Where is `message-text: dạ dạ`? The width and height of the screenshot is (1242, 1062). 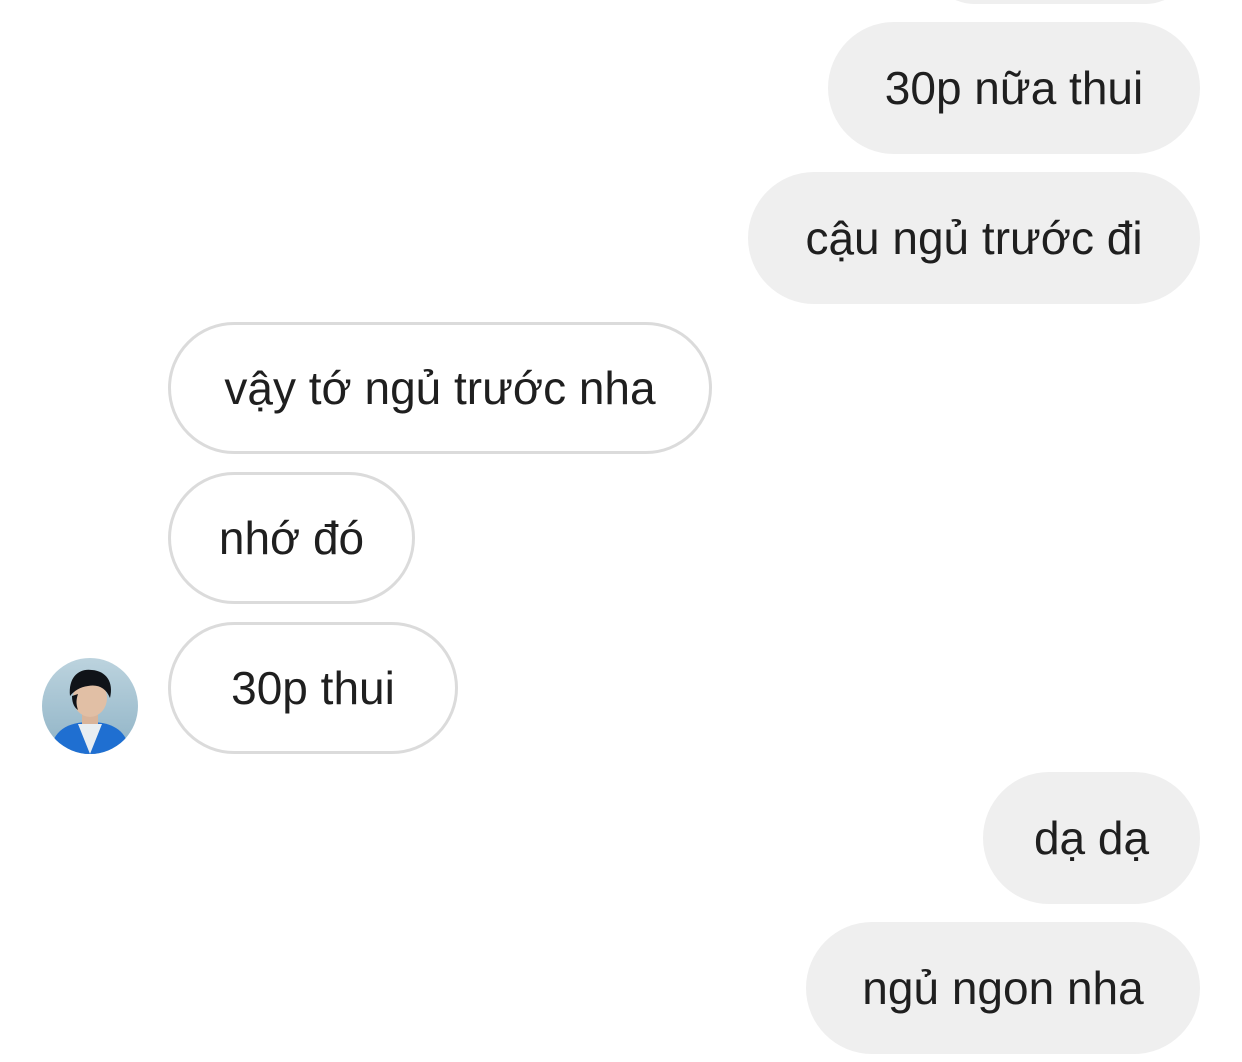 message-text: dạ dạ is located at coordinates (1091, 838).